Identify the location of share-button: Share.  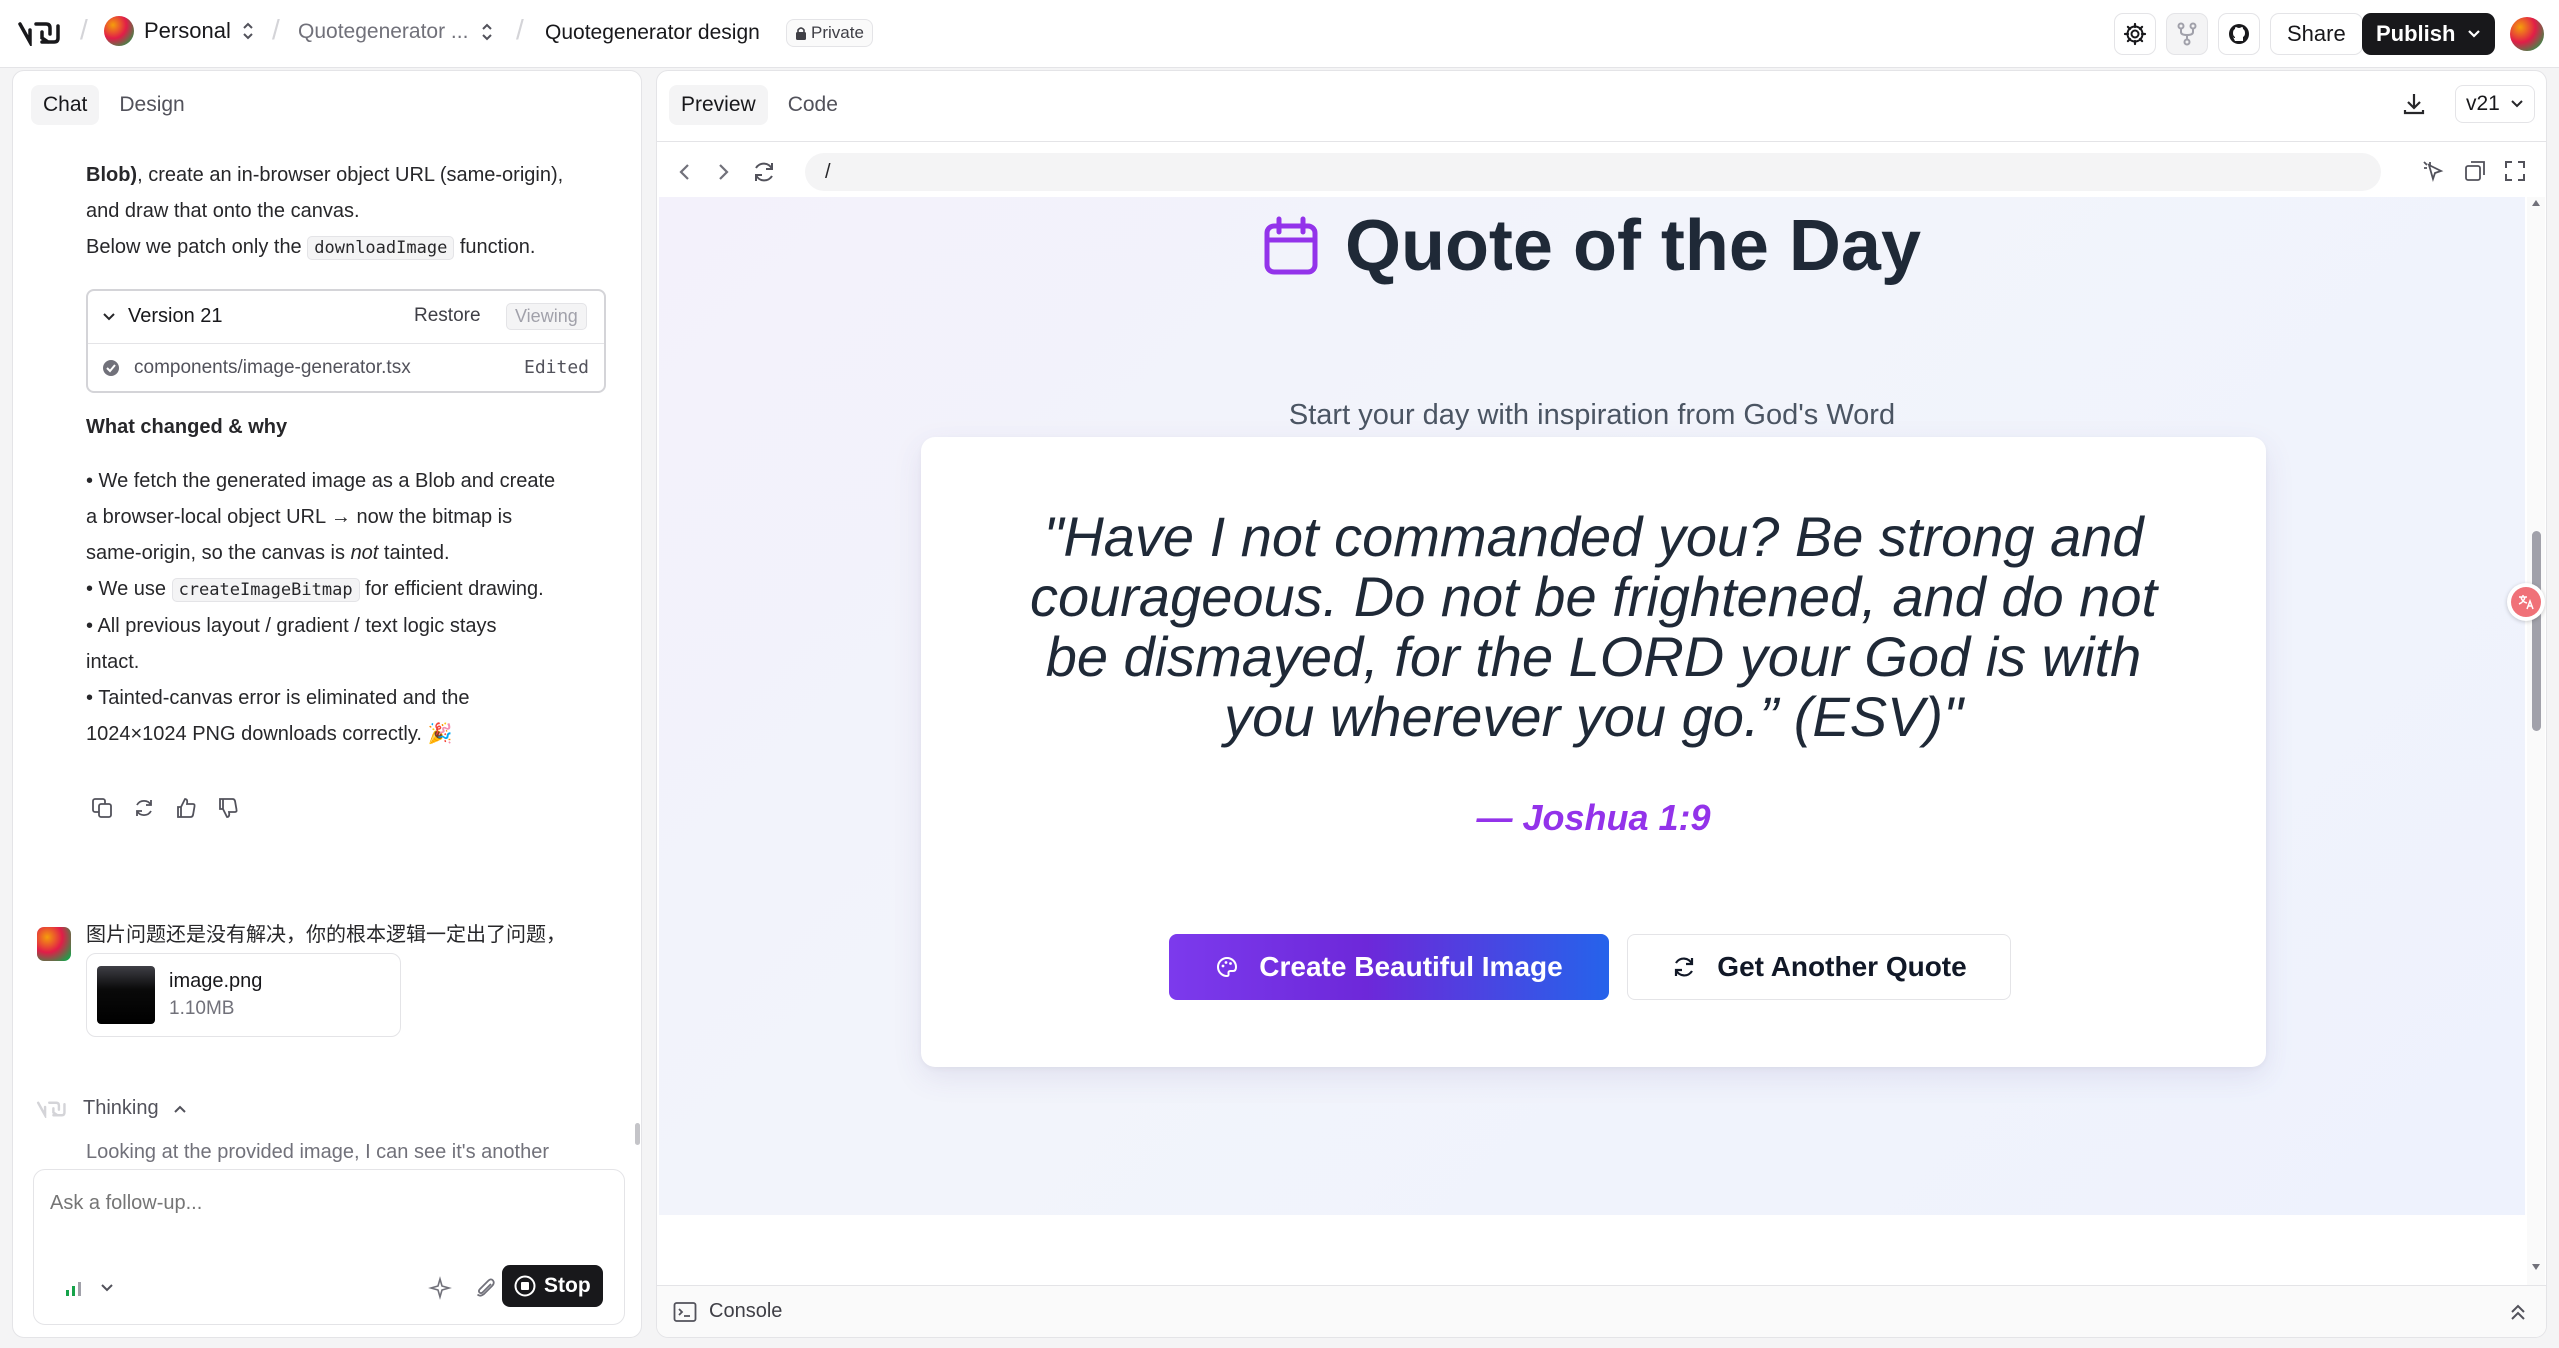
(2316, 34).